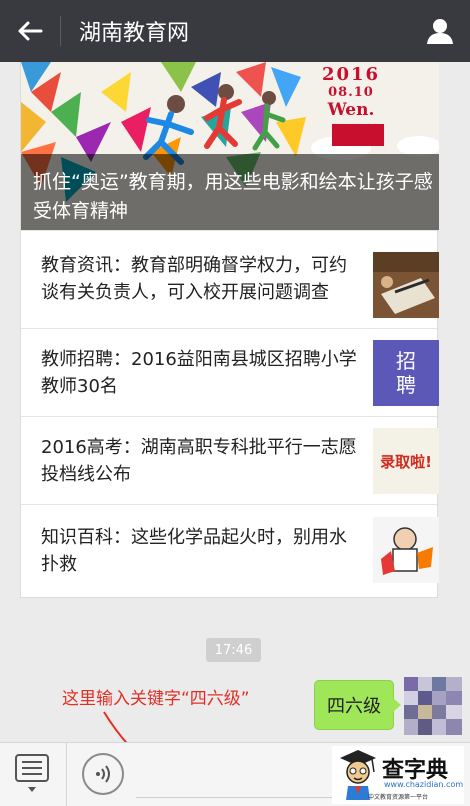 The image size is (470, 806). What do you see at coordinates (66, 774) in the screenshot?
I see `bar-divider` at bounding box center [66, 774].